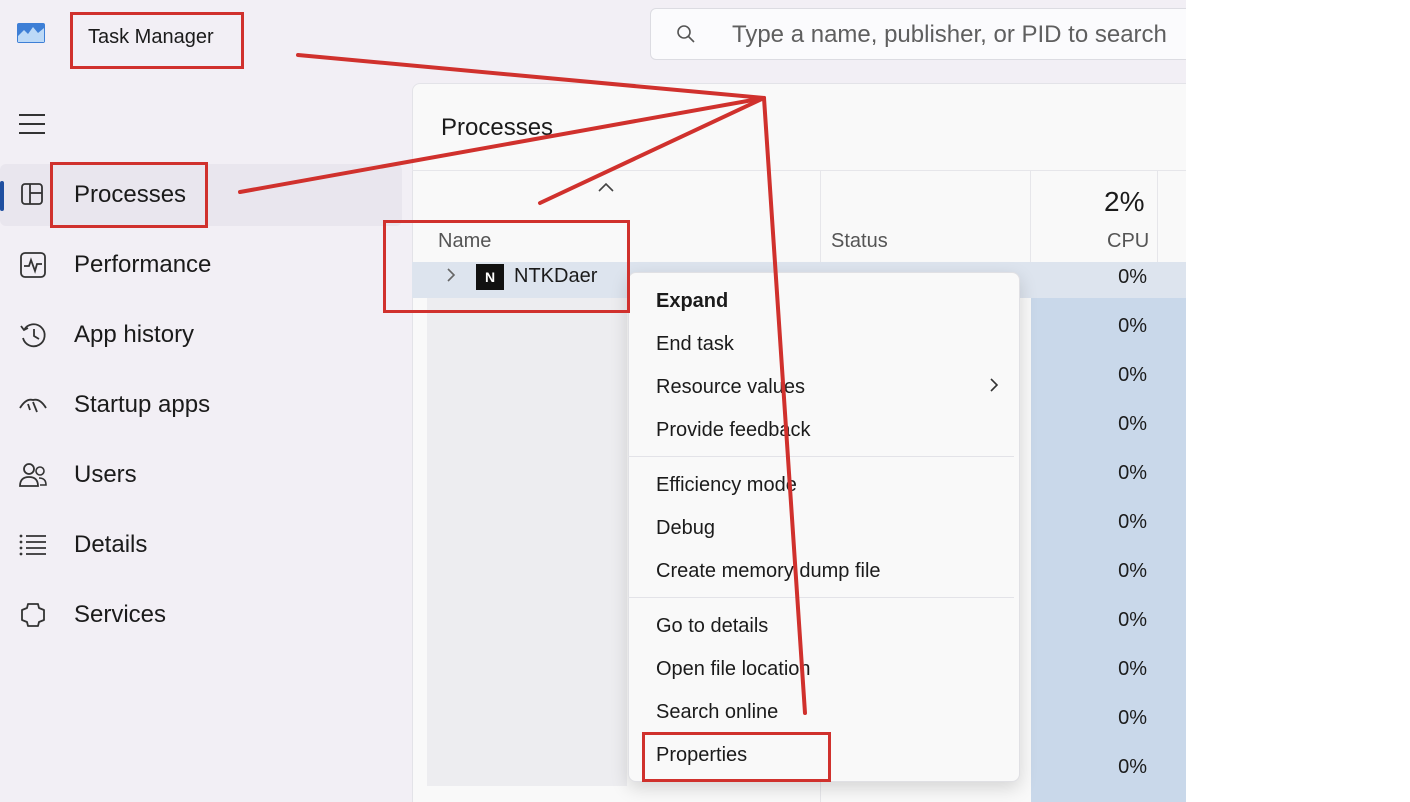  I want to click on menu-item-debug: Debug, so click(685, 528).